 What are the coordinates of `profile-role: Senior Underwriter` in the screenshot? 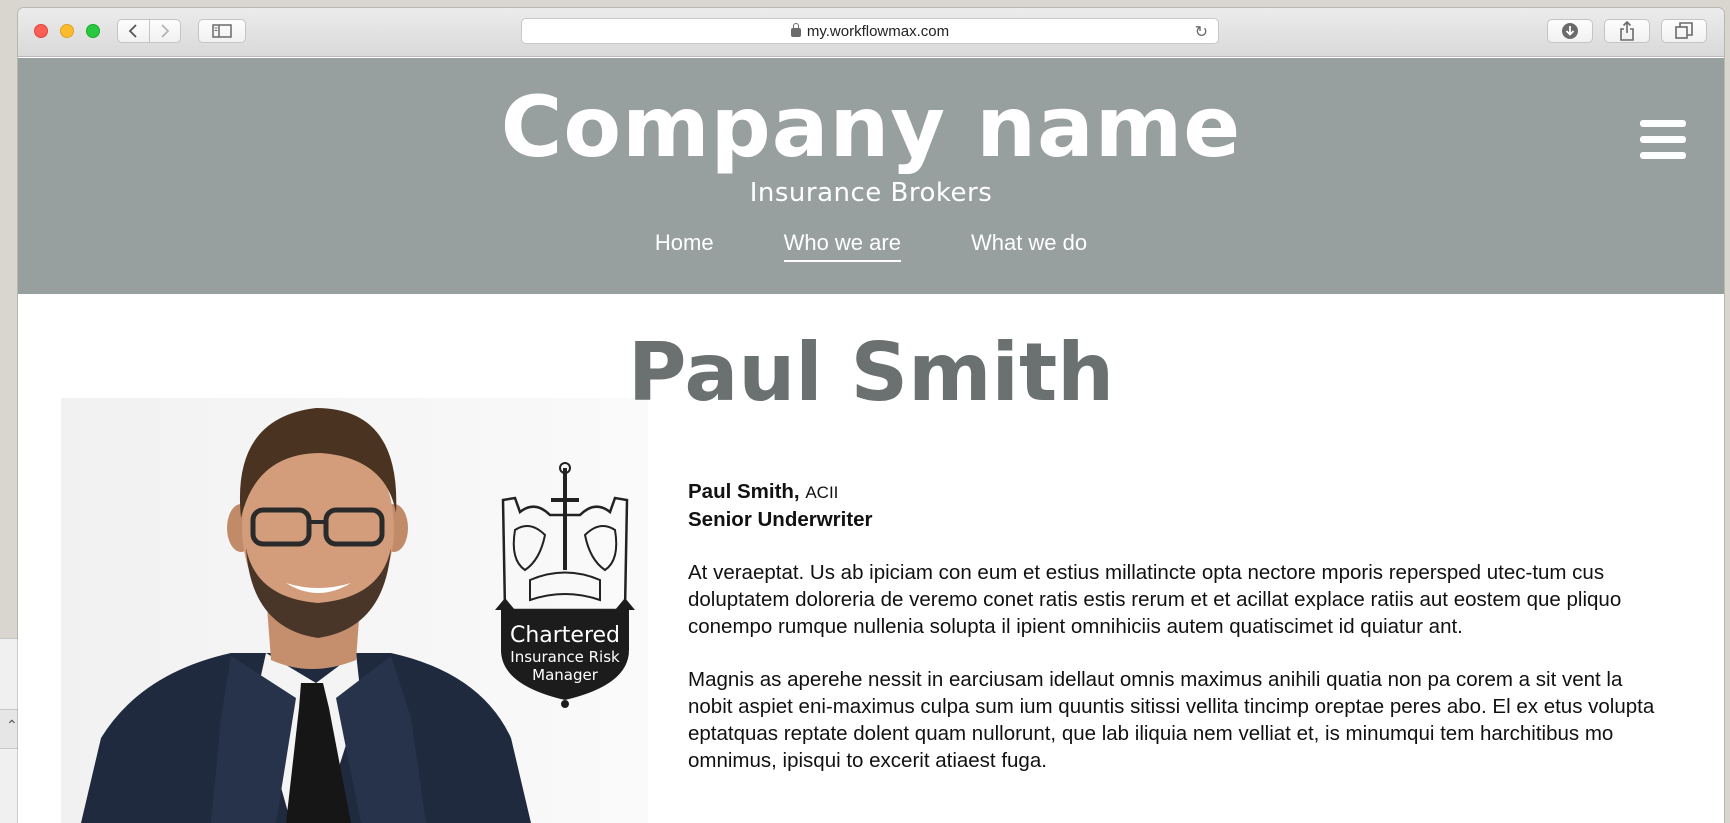 It's located at (780, 519).